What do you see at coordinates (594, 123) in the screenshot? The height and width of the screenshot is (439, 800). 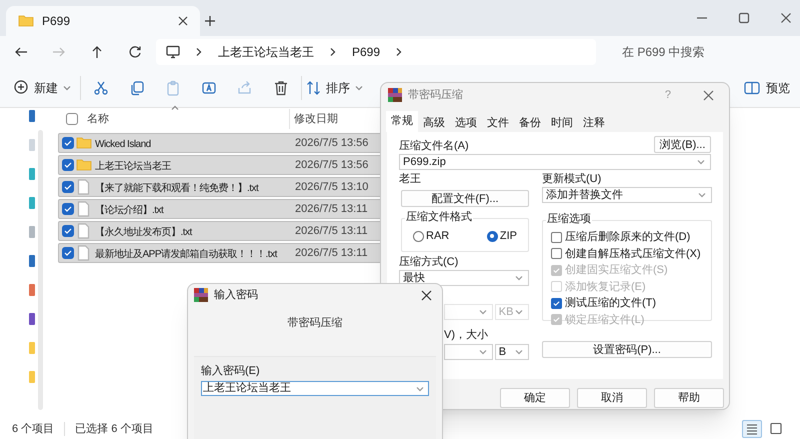 I see `dialog-tab: 注释` at bounding box center [594, 123].